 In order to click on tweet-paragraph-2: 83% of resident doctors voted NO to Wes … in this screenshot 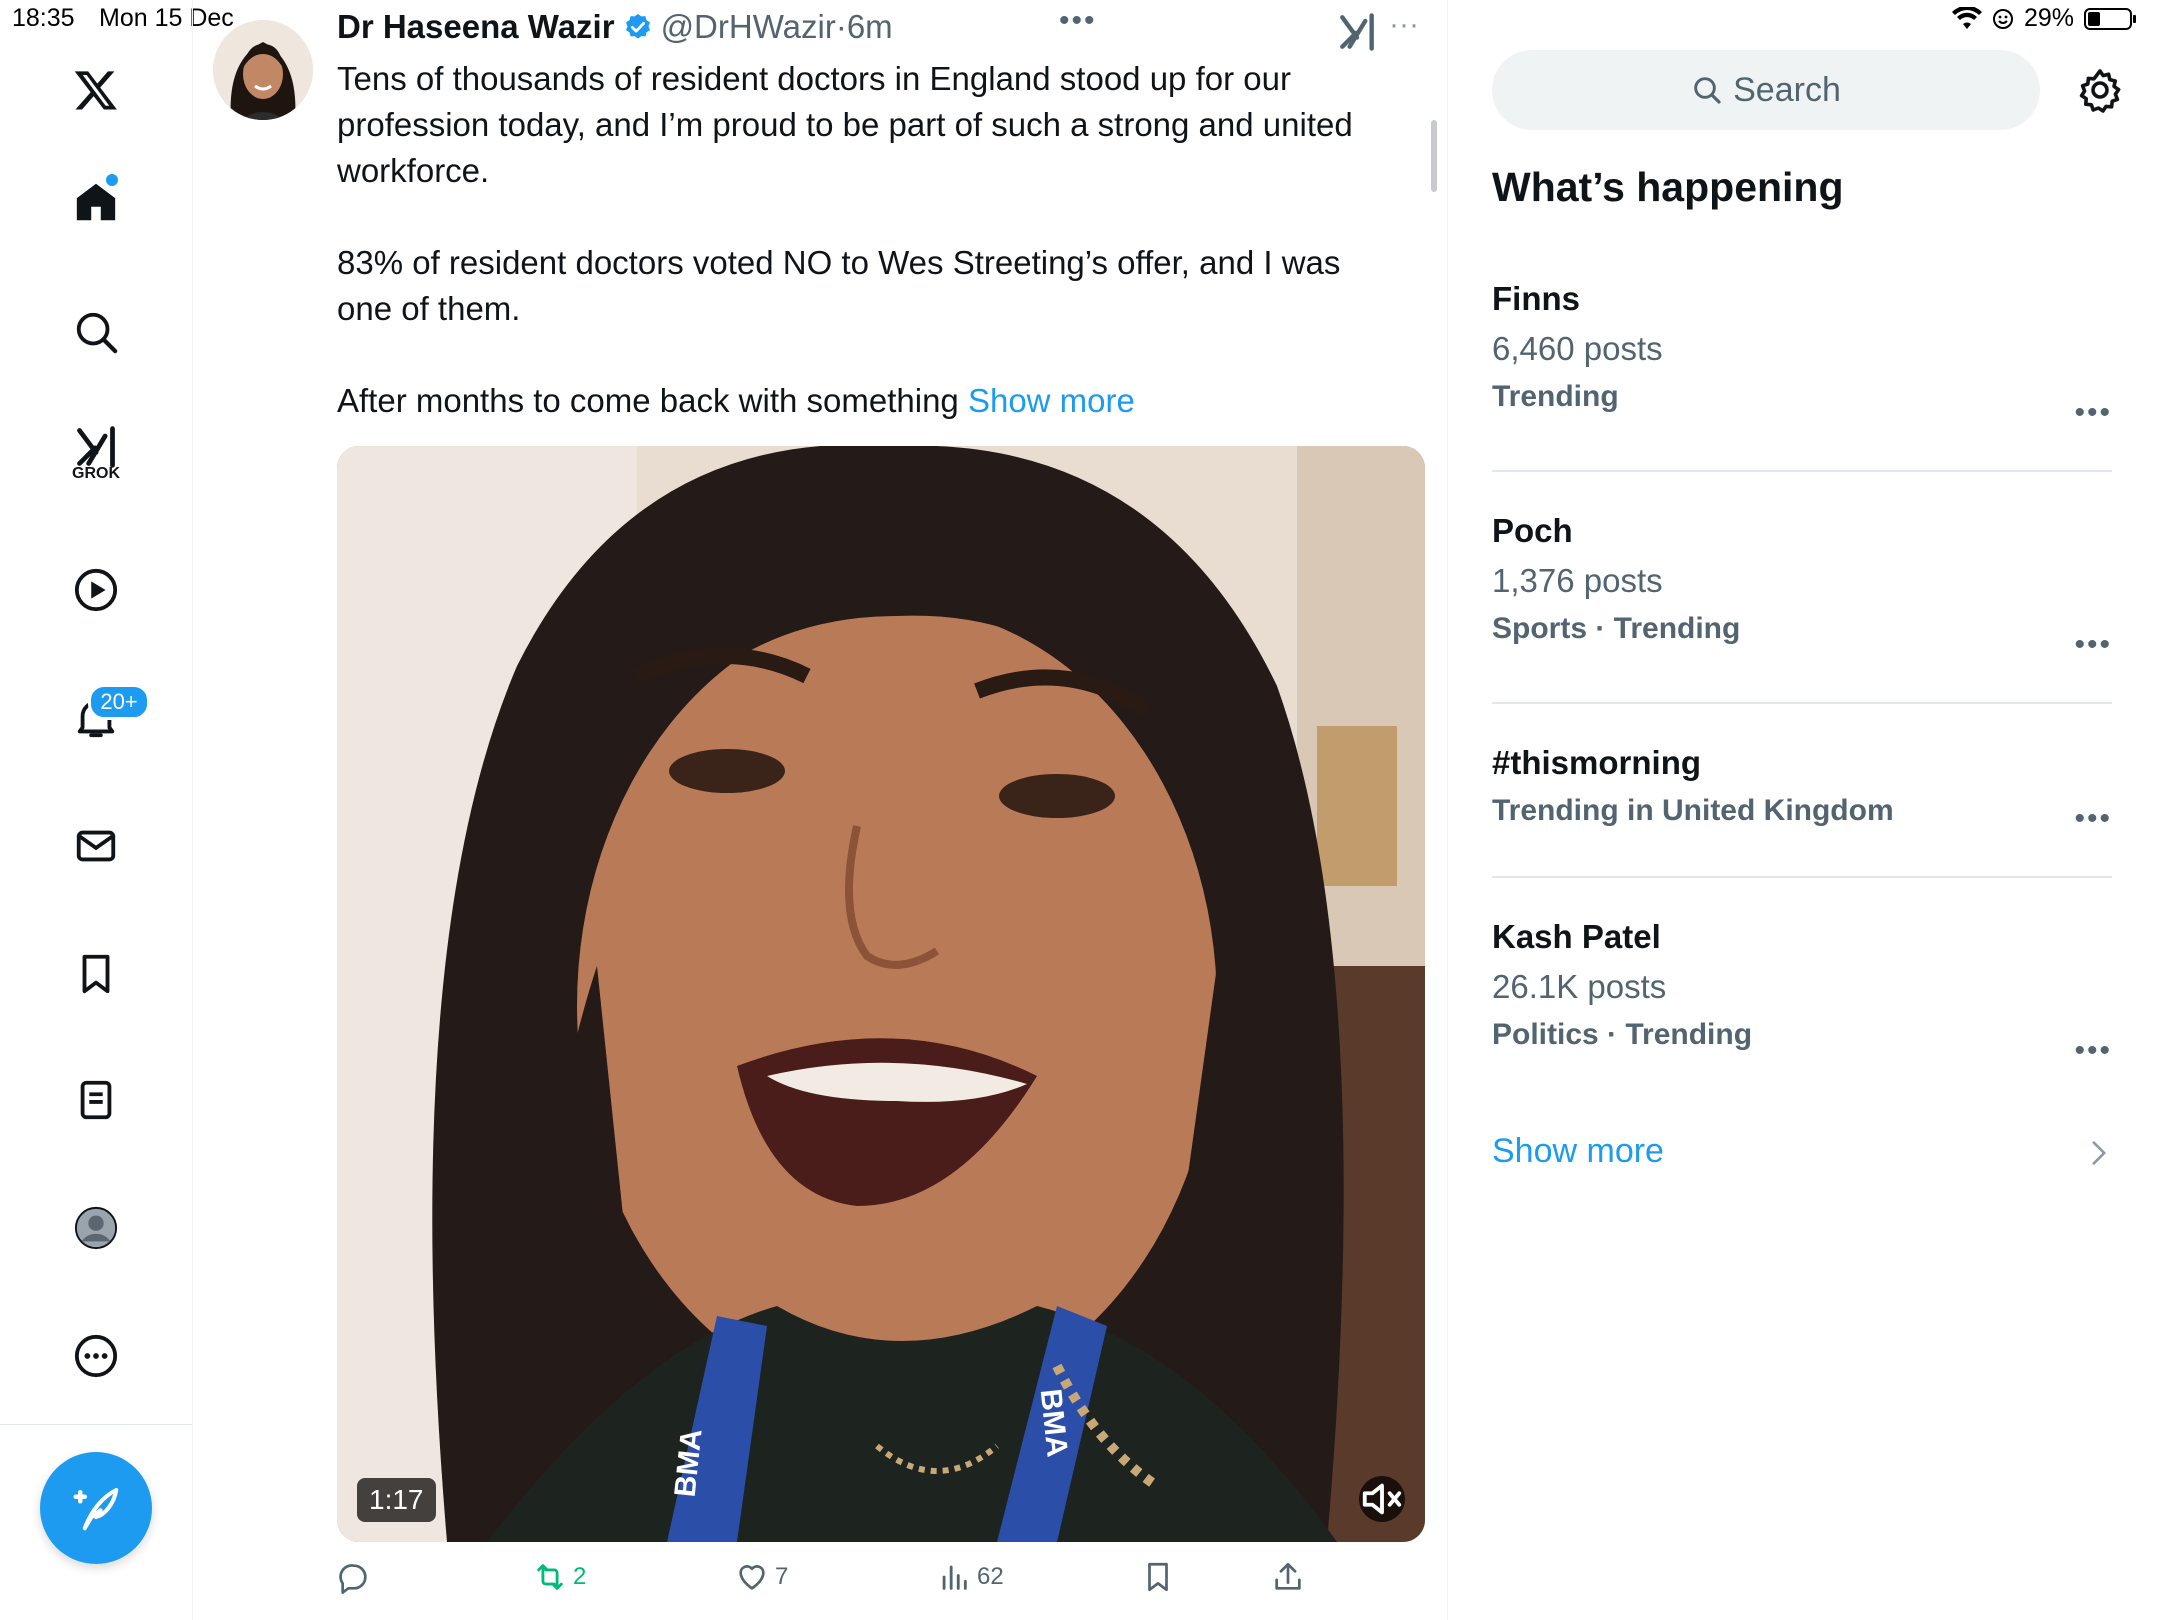, I will do `click(839, 285)`.